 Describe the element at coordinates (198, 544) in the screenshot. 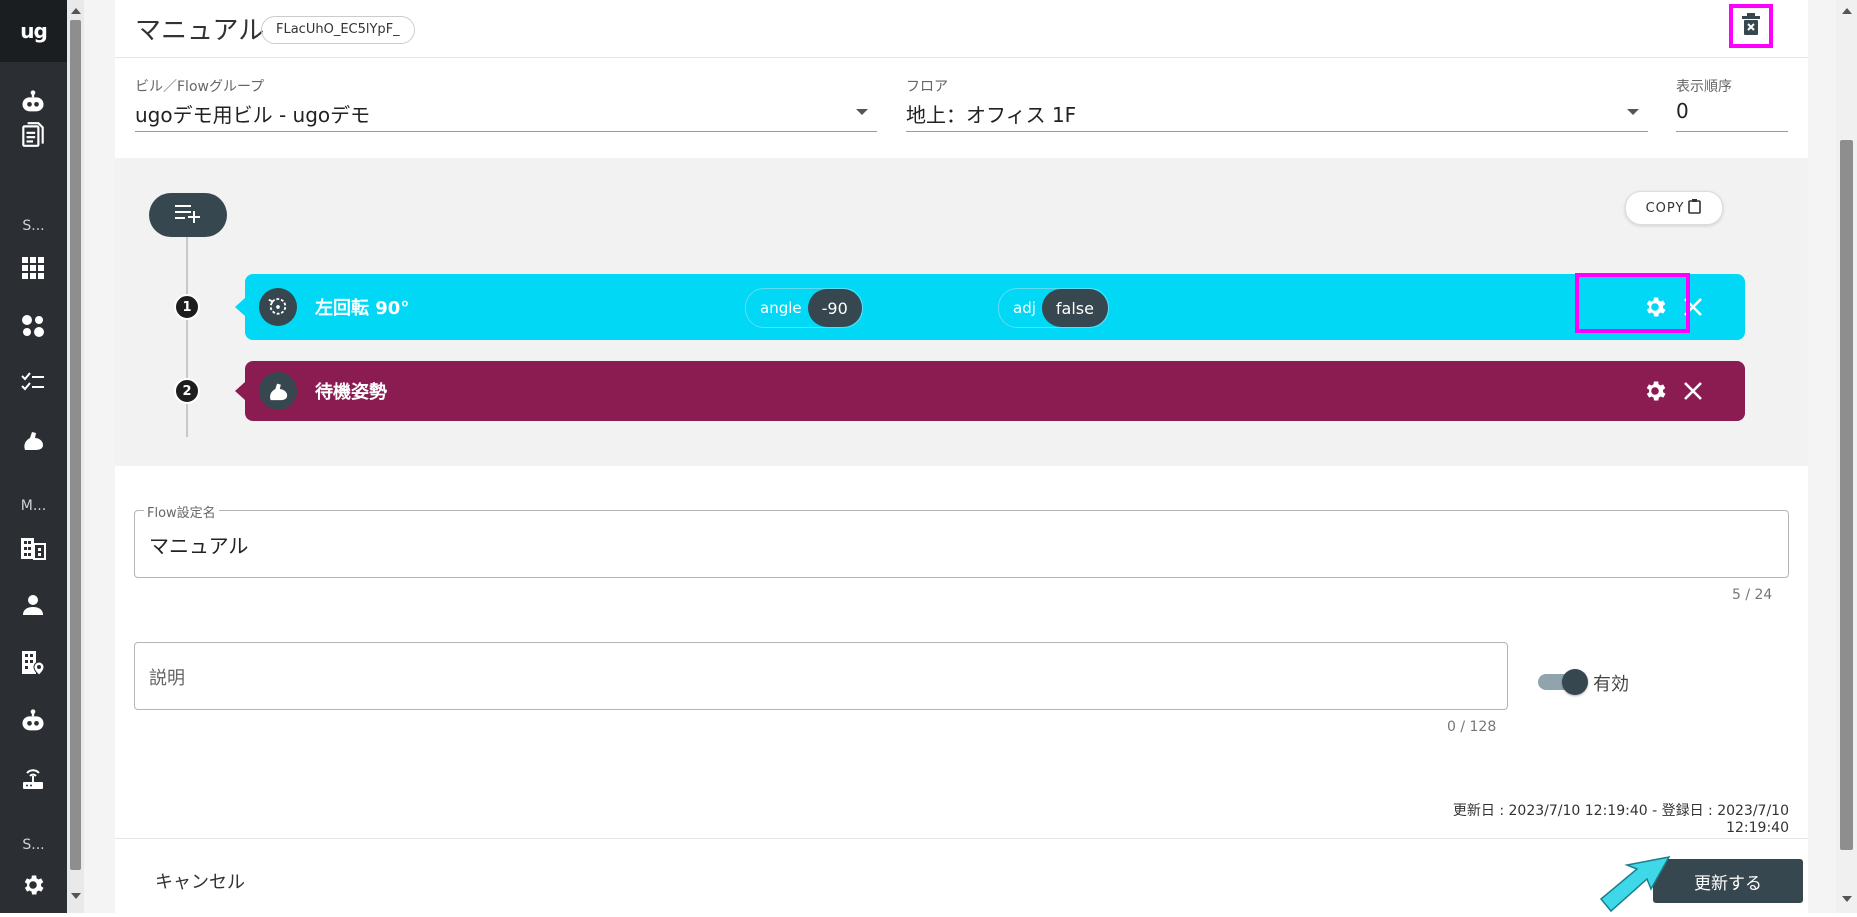

I see `flow-name-input: マニュアル` at that location.